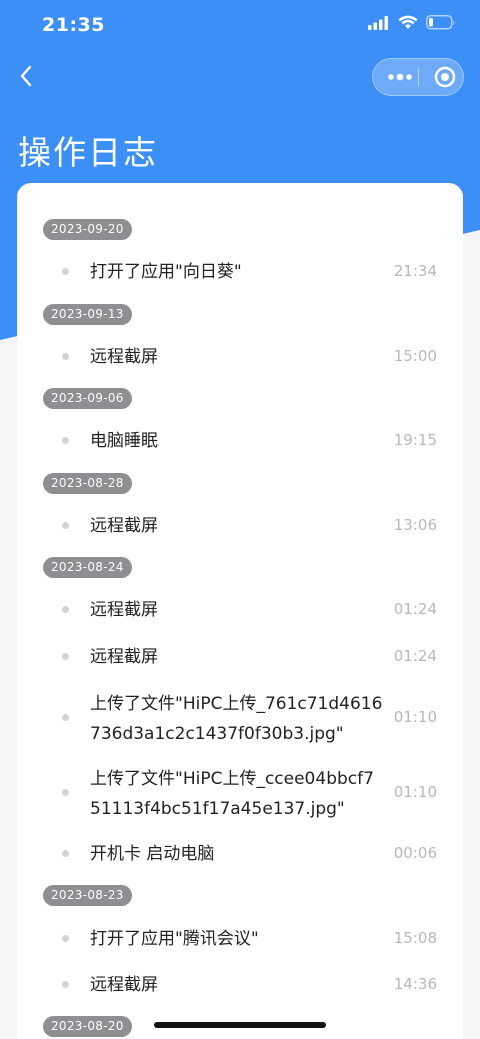  Describe the element at coordinates (87, 229) in the screenshot. I see `date-badge: 2023-09-20` at that location.